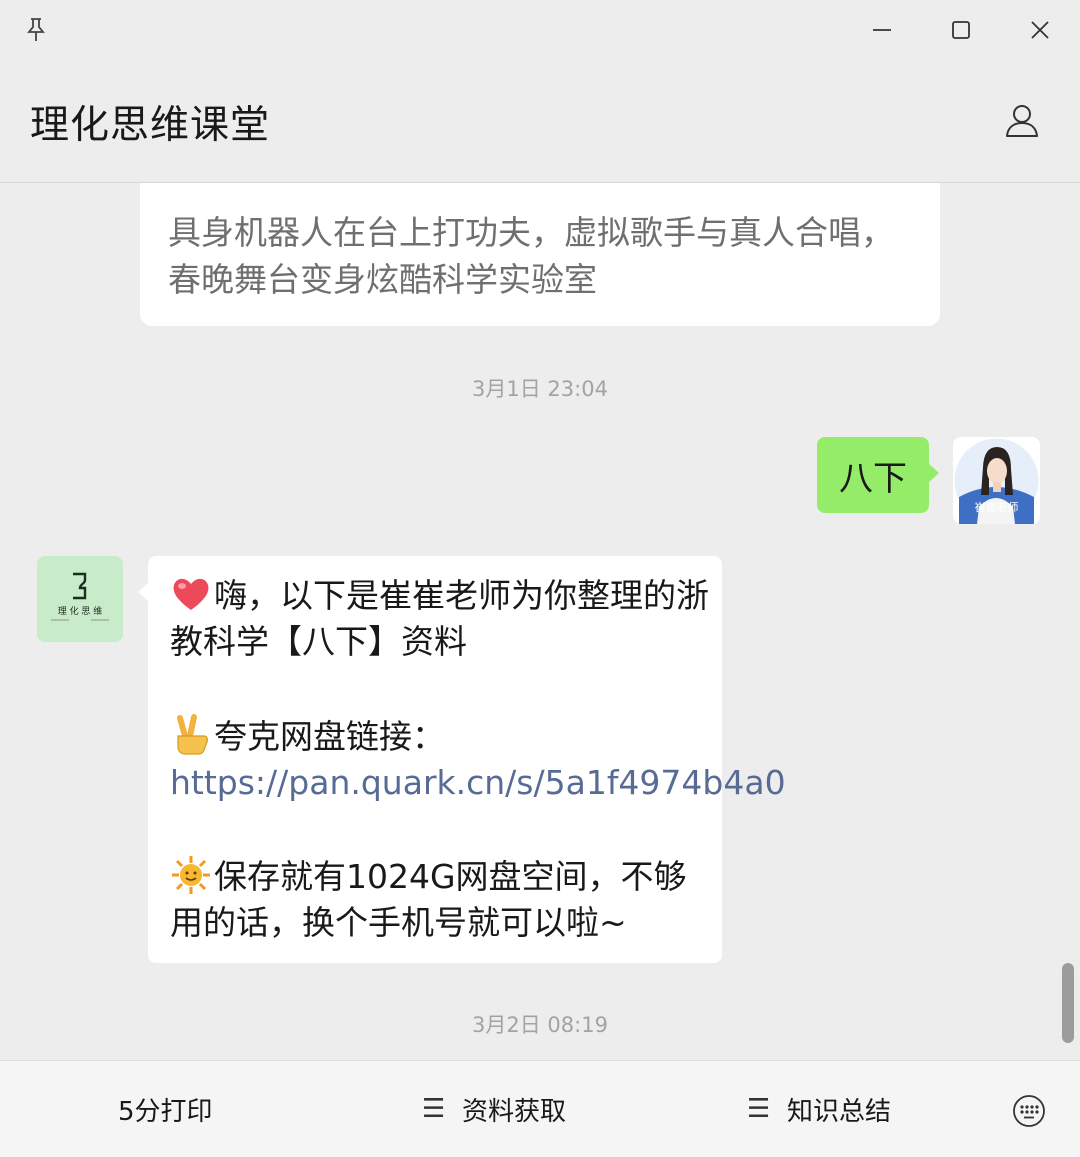 The height and width of the screenshot is (1157, 1080). What do you see at coordinates (540, 389) in the screenshot?
I see `timestamp: 3月1日 23:04` at bounding box center [540, 389].